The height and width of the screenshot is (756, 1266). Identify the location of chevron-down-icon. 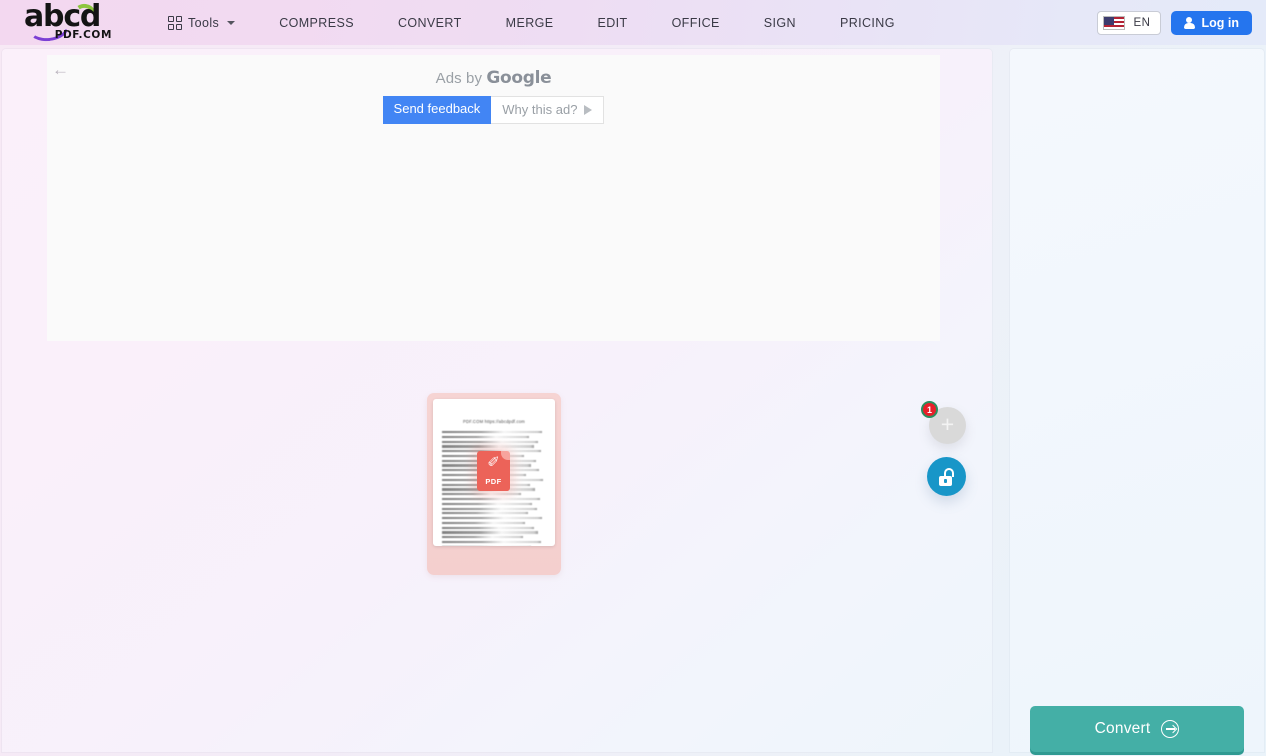
(231, 22).